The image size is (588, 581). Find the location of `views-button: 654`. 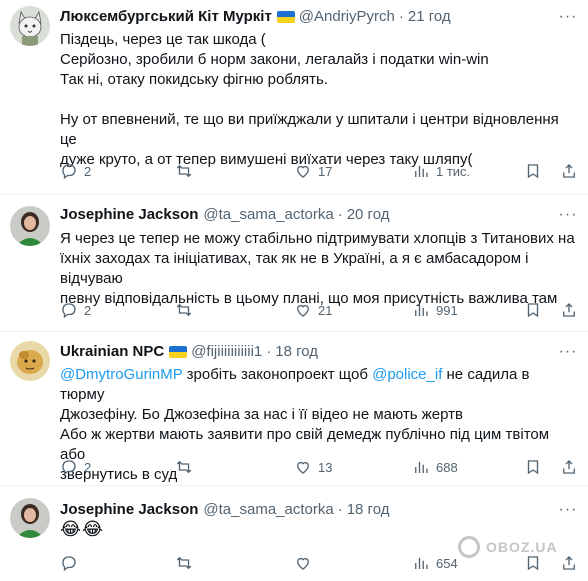

views-button: 654 is located at coordinates (435, 563).